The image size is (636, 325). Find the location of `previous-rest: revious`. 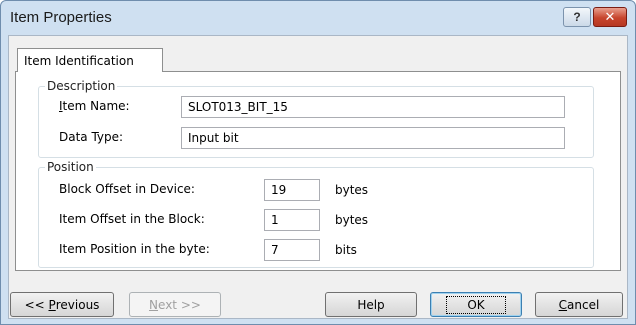

previous-rest: revious is located at coordinates (77, 304).